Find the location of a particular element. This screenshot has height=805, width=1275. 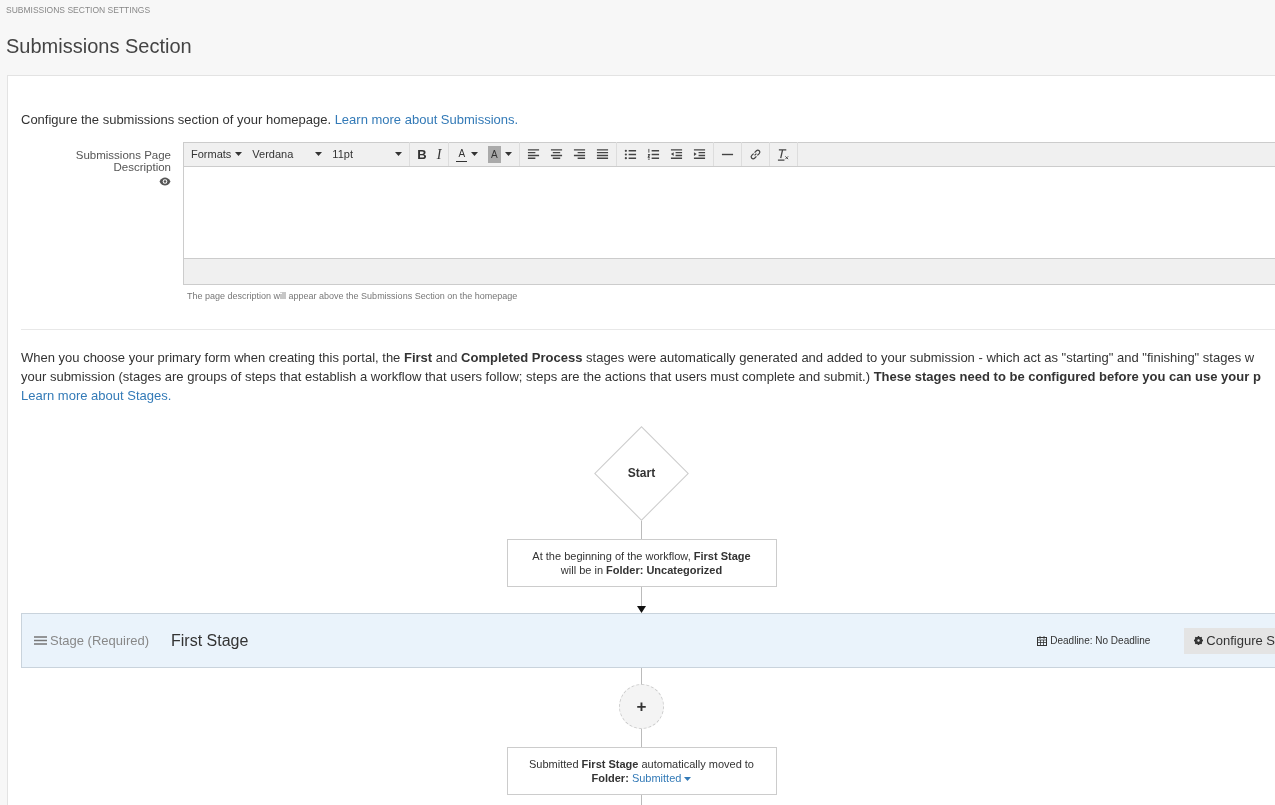

workflow-note: Submitted First Stage automatically moved to Folder: Submitted is located at coordinates (641, 771).